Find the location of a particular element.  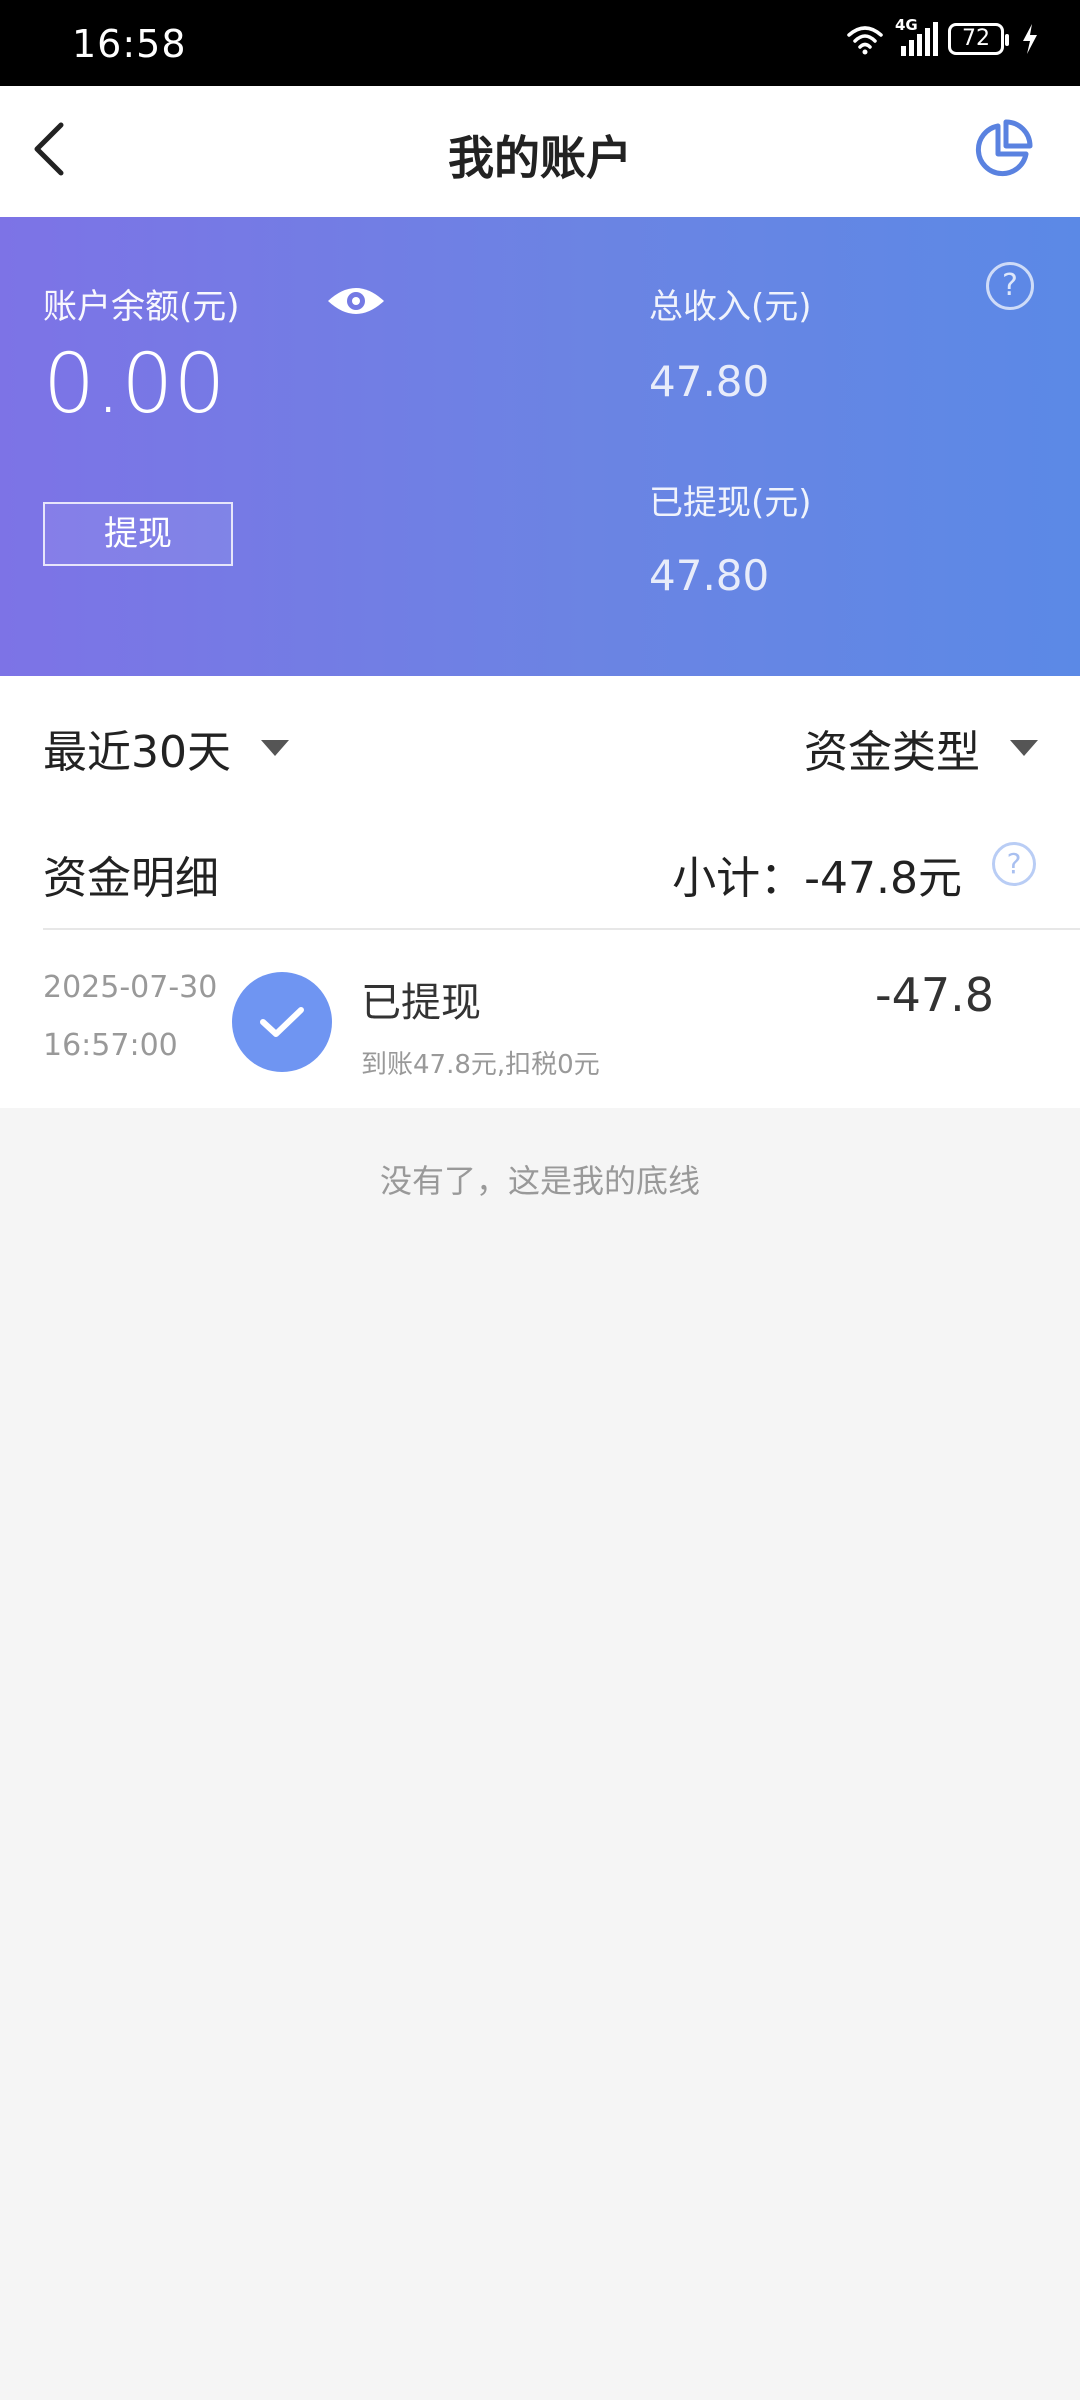

pie-chart-icon is located at coordinates (1004, 148).